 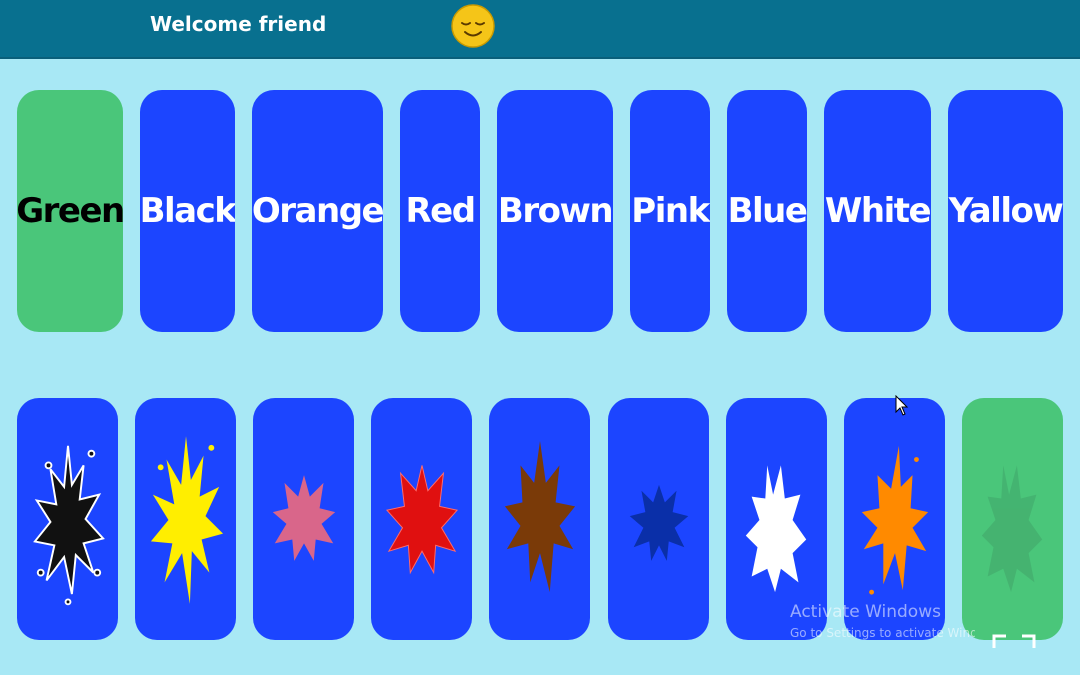 What do you see at coordinates (1011, 529) in the screenshot?
I see `green-paint-splash-icon` at bounding box center [1011, 529].